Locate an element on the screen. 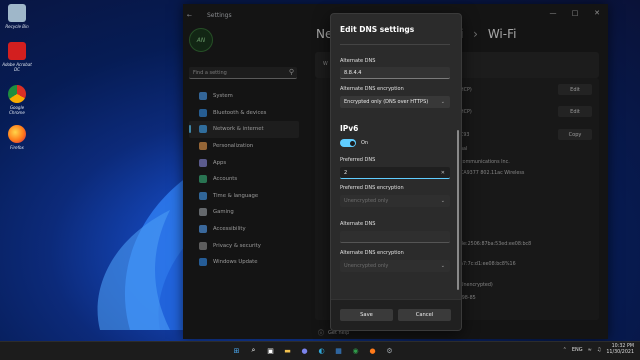  edge-icon: ◐ is located at coordinates (321, 350).